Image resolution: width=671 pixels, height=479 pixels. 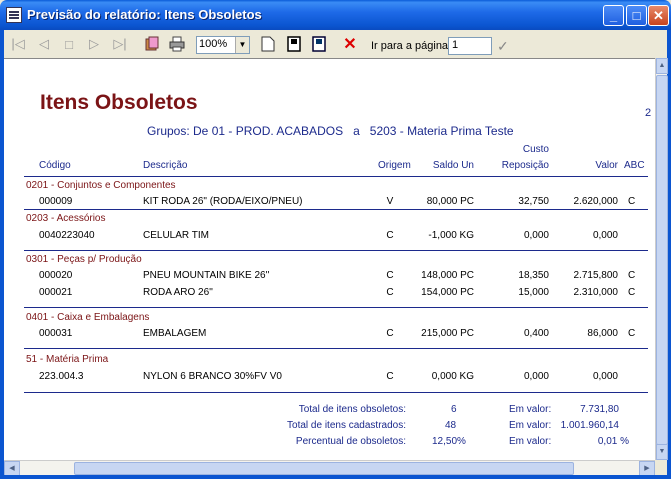 What do you see at coordinates (268, 44) in the screenshot?
I see `page-width-icon` at bounding box center [268, 44].